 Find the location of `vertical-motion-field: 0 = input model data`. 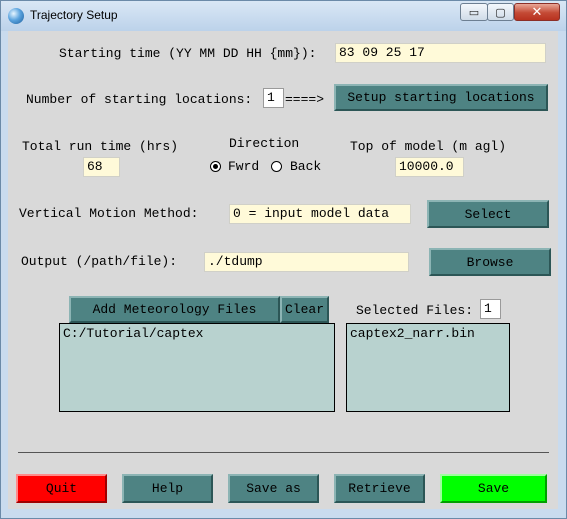

vertical-motion-field: 0 = input model data is located at coordinates (320, 214).